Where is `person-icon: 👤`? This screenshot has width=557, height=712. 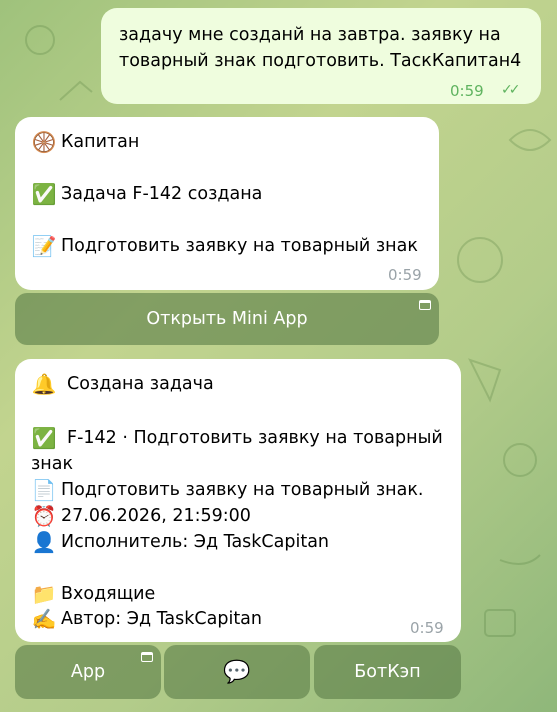 person-icon: 👤 is located at coordinates (44, 542).